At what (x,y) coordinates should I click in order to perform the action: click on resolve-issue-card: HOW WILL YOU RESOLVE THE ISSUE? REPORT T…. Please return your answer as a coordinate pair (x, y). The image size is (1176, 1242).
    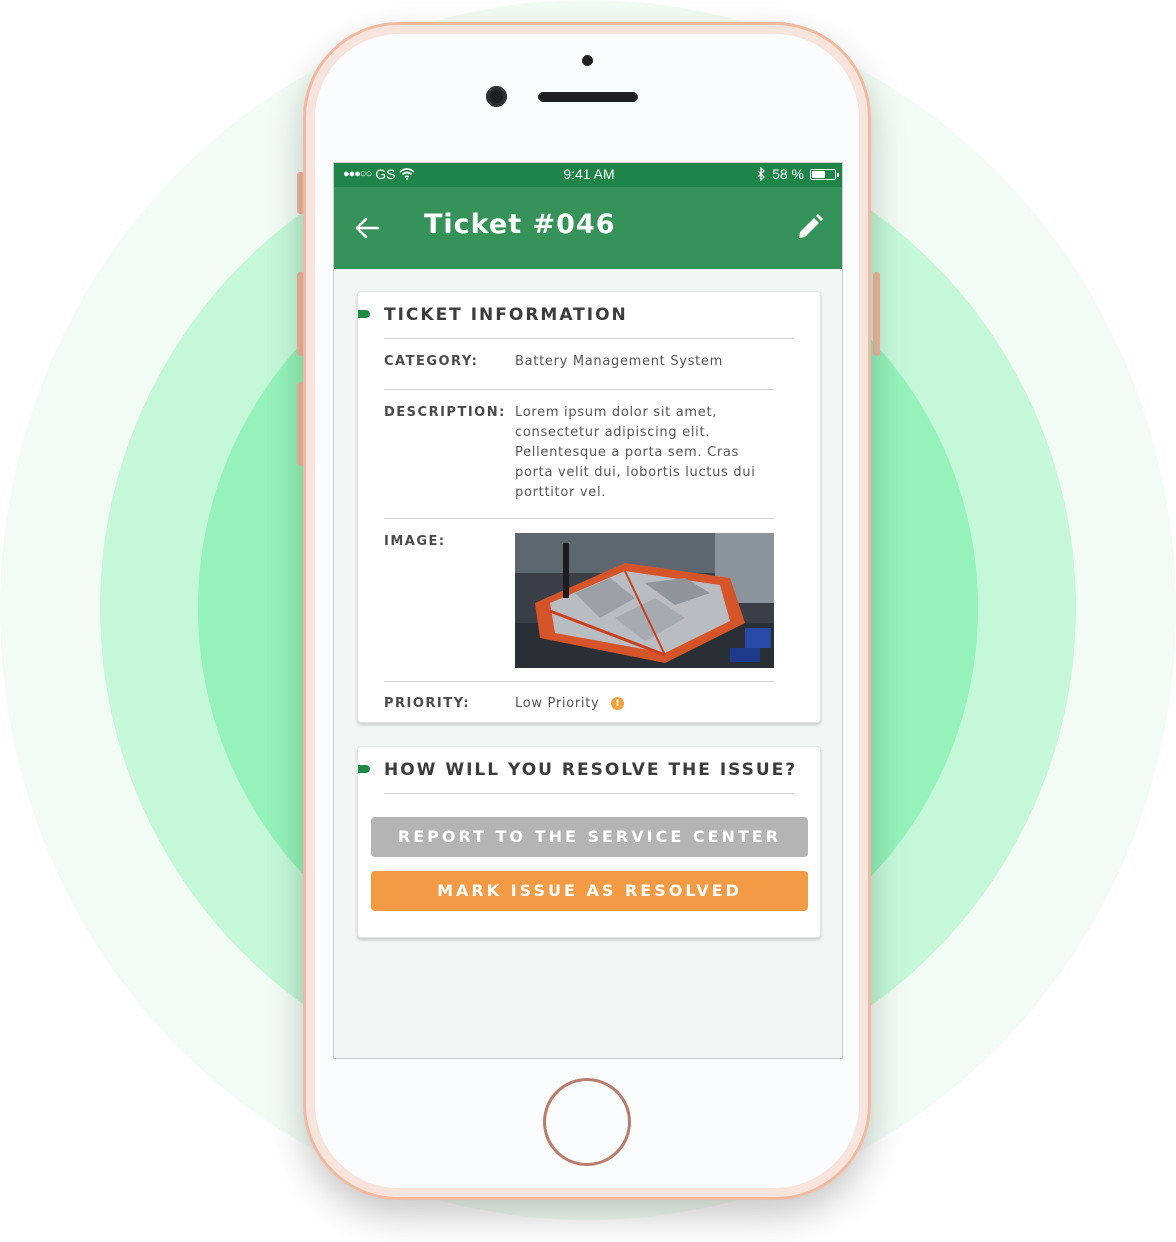
    Looking at the image, I should click on (589, 842).